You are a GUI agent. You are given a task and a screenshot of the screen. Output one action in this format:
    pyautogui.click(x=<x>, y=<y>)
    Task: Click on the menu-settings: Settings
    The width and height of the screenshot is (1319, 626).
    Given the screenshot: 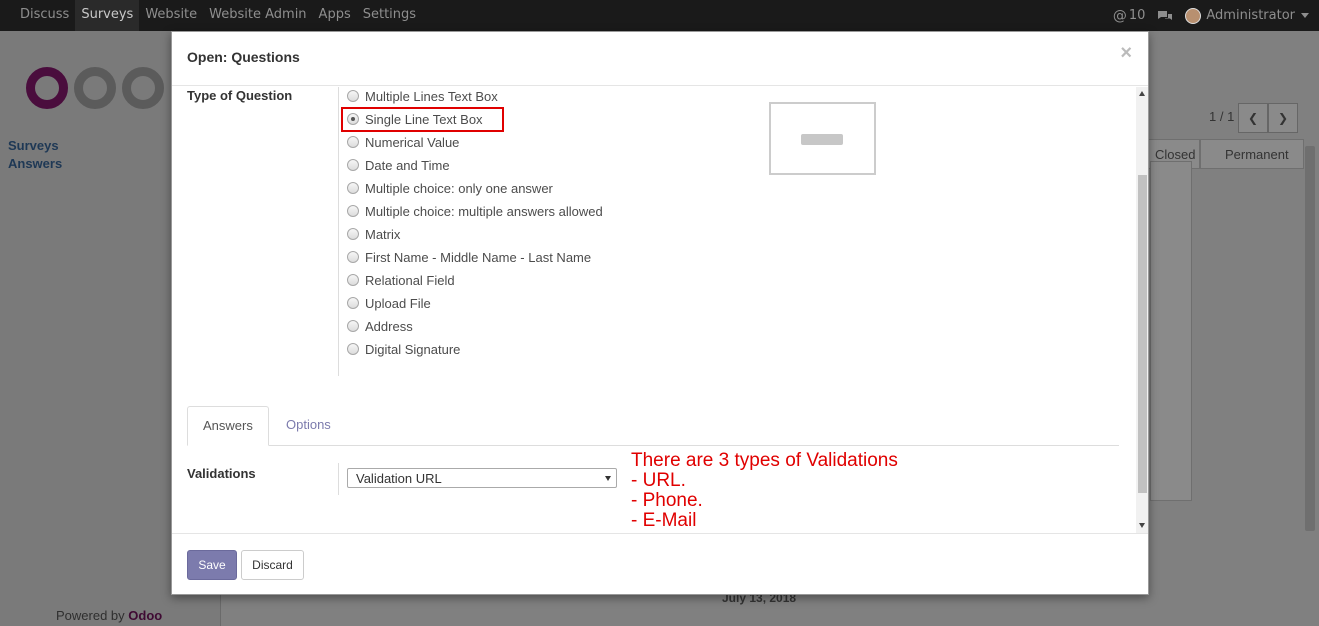 What is the action you would take?
    pyautogui.click(x=389, y=15)
    